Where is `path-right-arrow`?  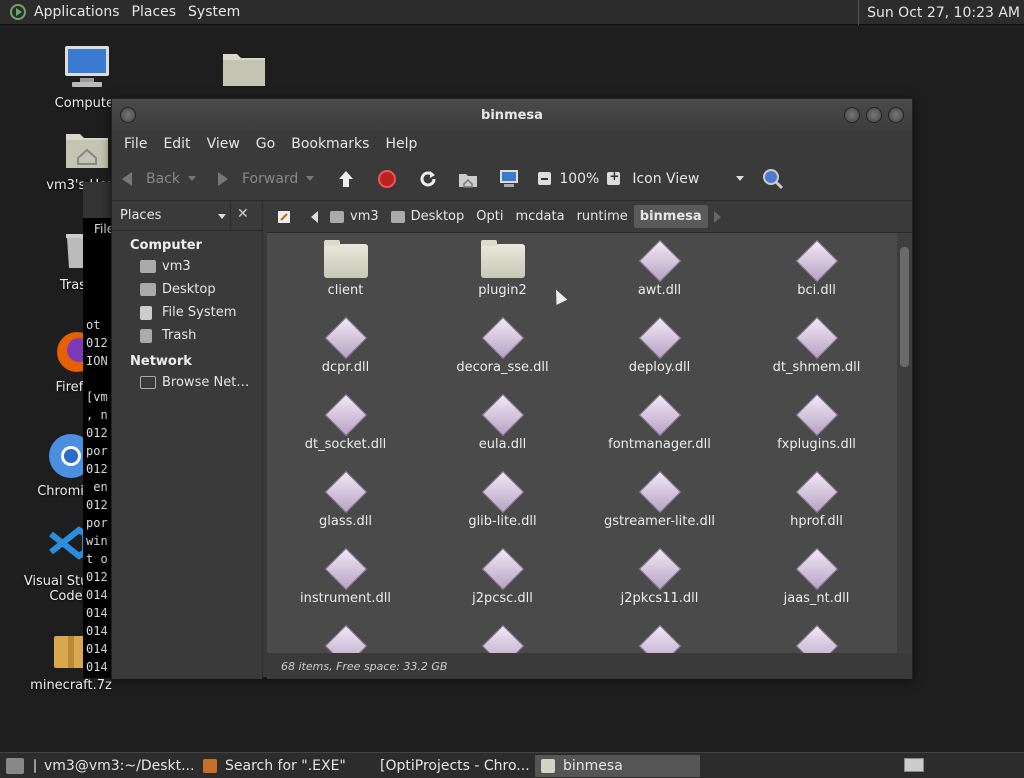
path-right-arrow is located at coordinates (717, 217).